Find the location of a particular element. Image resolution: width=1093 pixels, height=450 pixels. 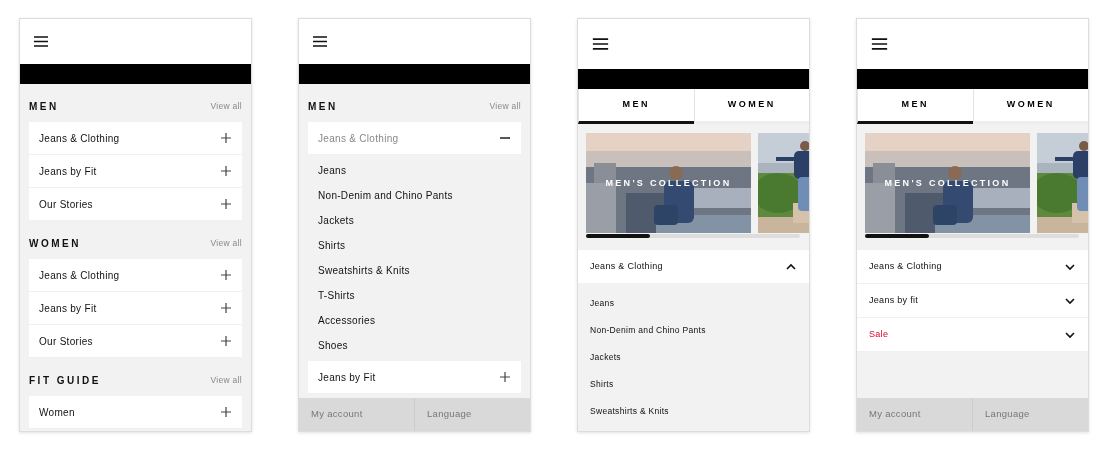

submenu-link: Shoes is located at coordinates (419, 345).